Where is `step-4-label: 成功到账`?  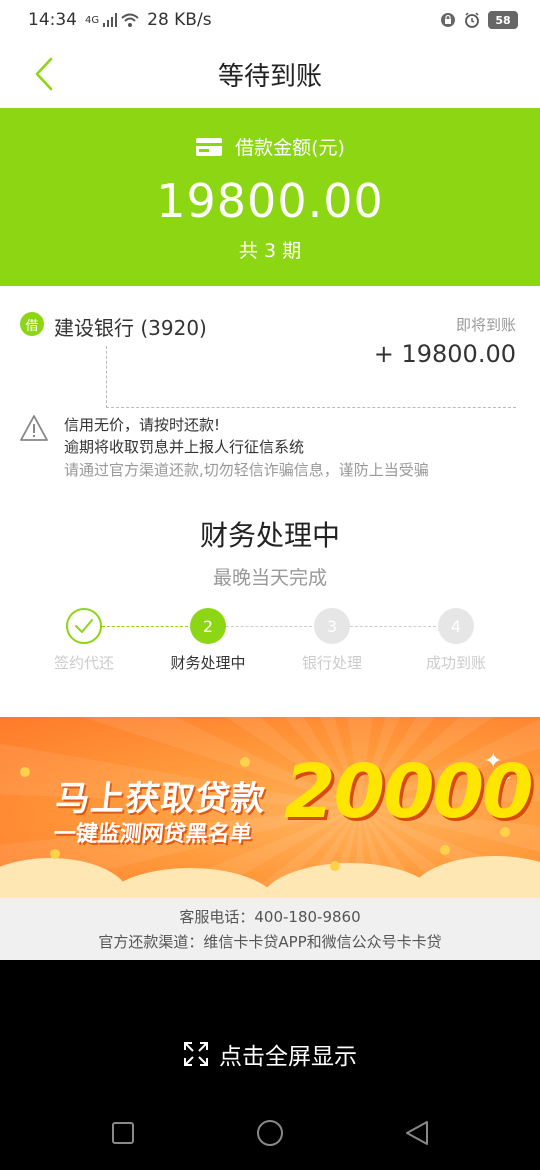 step-4-label: 成功到账 is located at coordinates (455, 663).